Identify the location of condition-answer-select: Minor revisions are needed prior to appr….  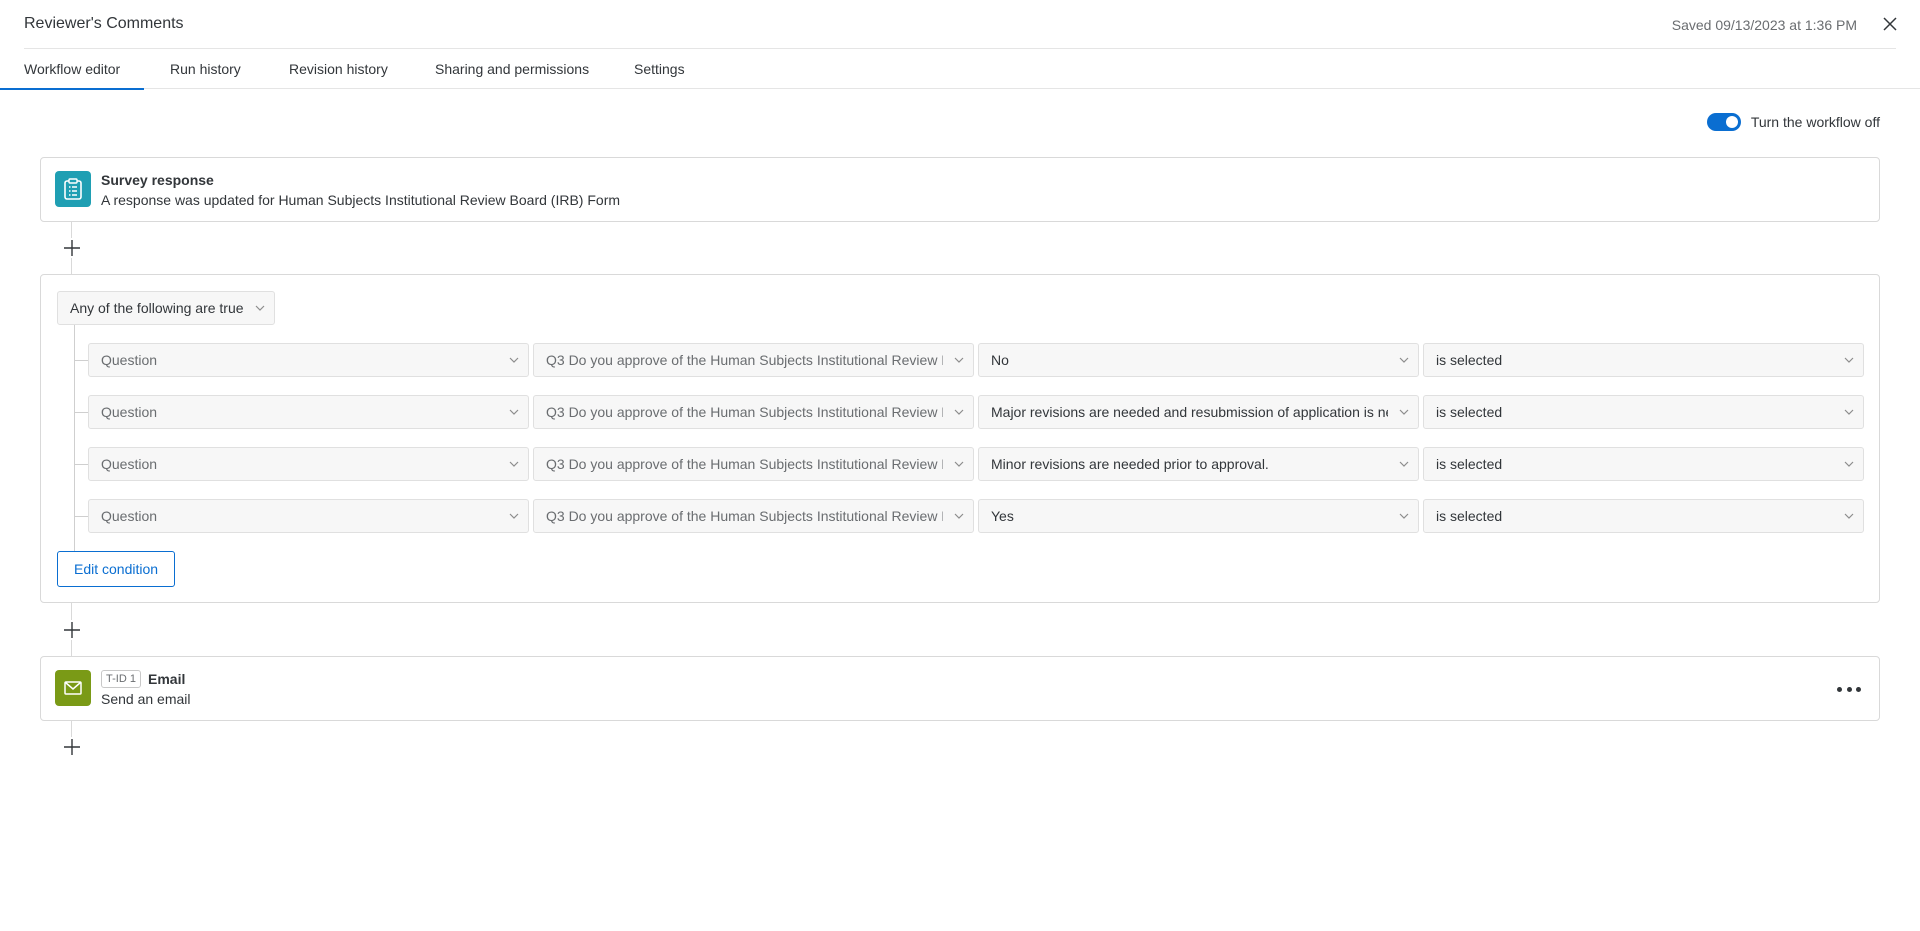
(1198, 464).